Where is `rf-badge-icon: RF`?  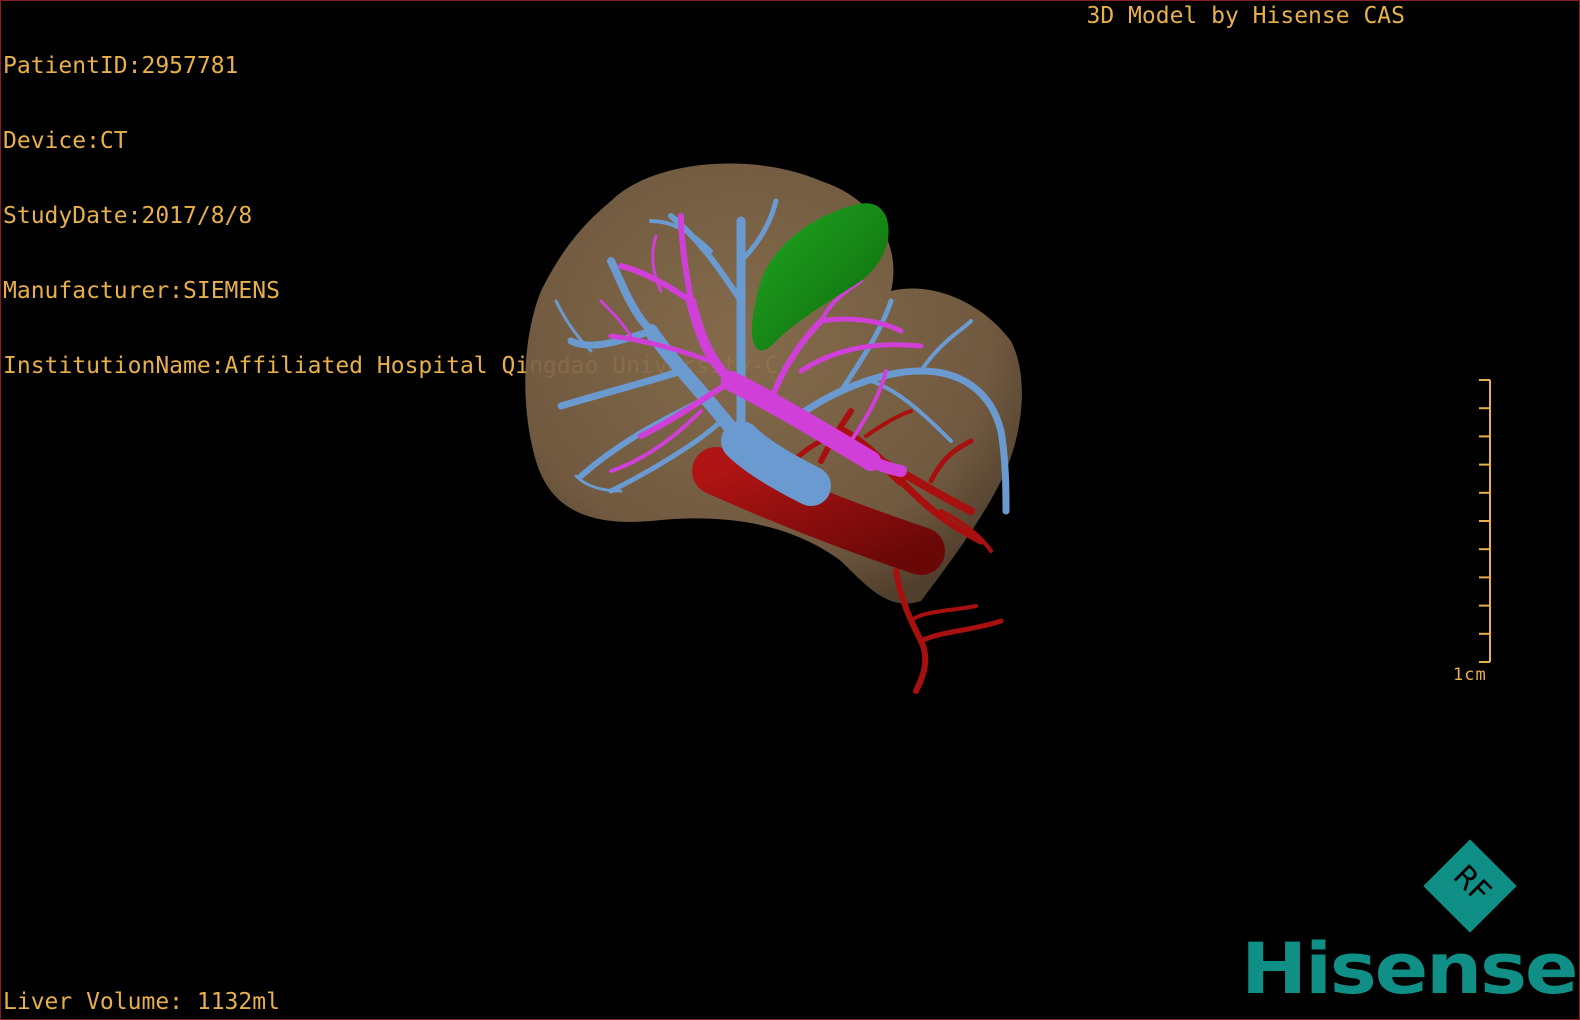 rf-badge-icon: RF is located at coordinates (1470, 886).